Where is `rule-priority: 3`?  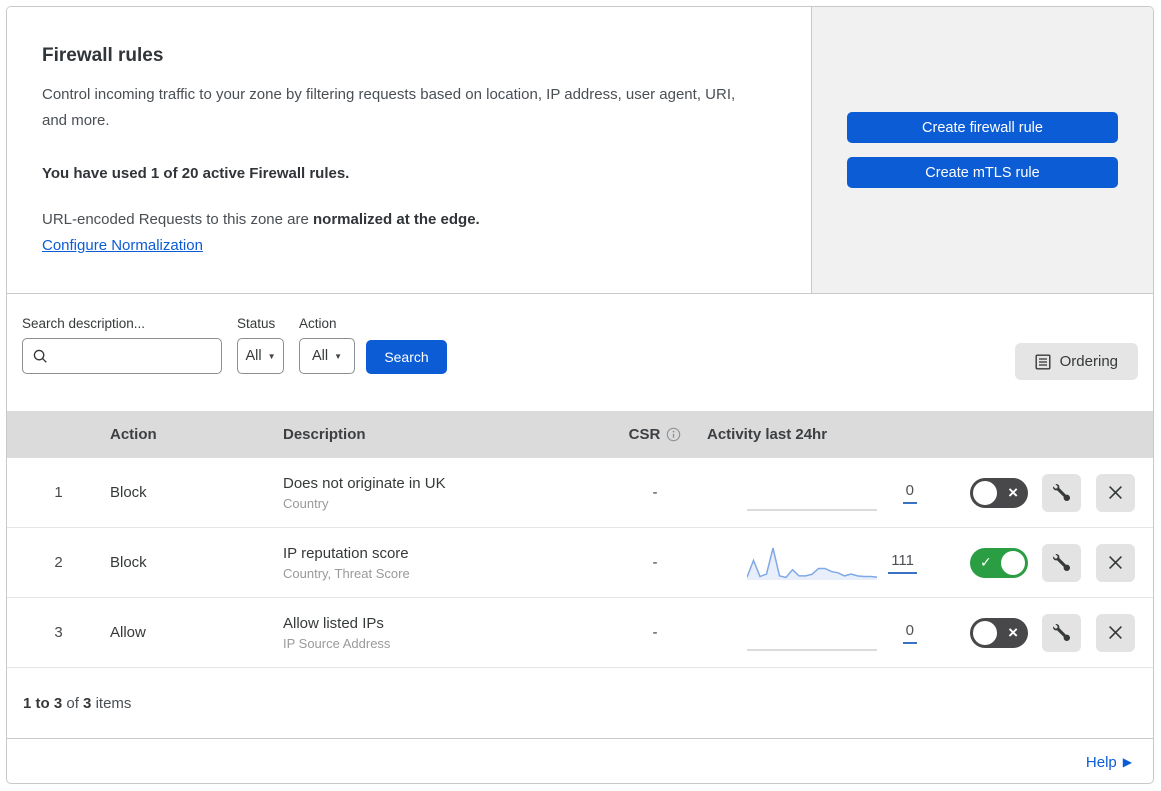 rule-priority: 3 is located at coordinates (58, 632).